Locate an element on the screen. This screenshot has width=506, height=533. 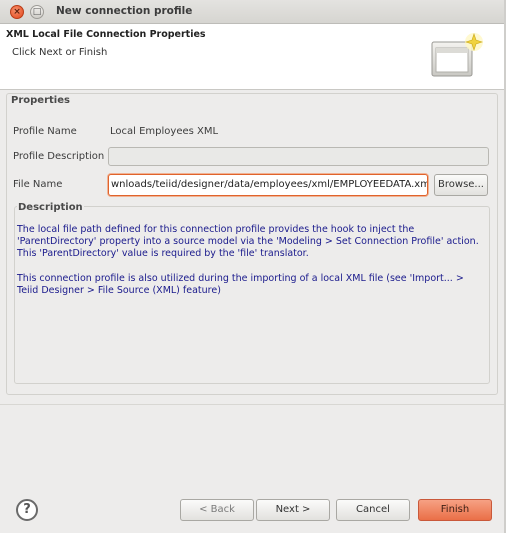
question-mark-icon: ? is located at coordinates (27, 510).